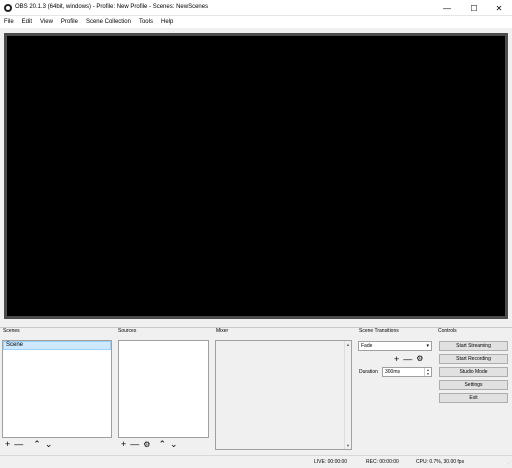 The height and width of the screenshot is (468, 512). What do you see at coordinates (393, 372) in the screenshot?
I see `duration-value: 300ms` at bounding box center [393, 372].